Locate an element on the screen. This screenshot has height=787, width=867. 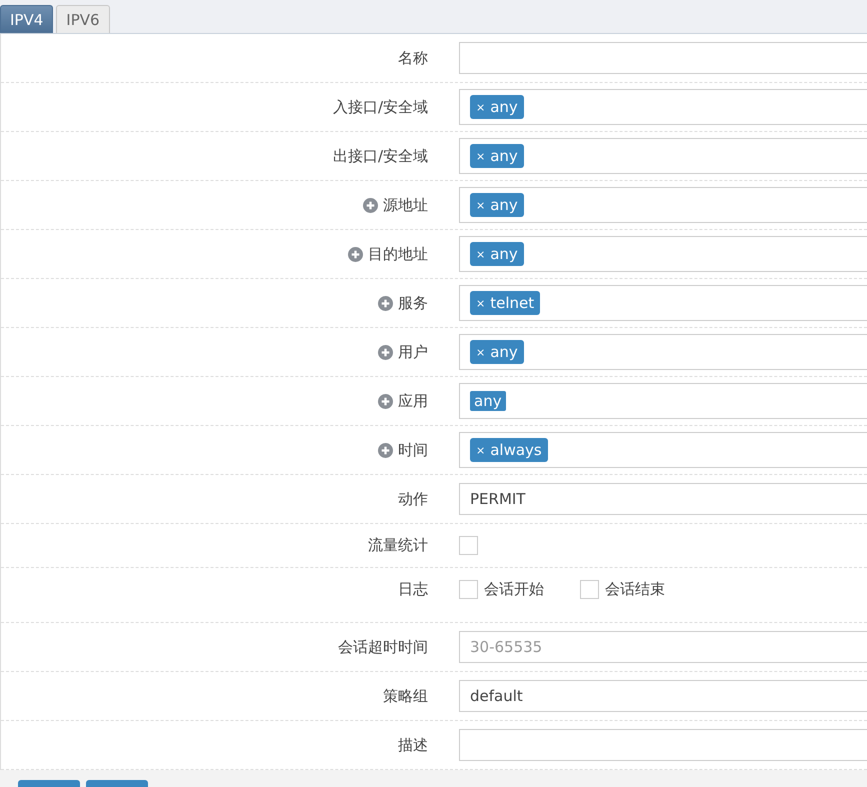
tag-field: × always is located at coordinates (663, 450).